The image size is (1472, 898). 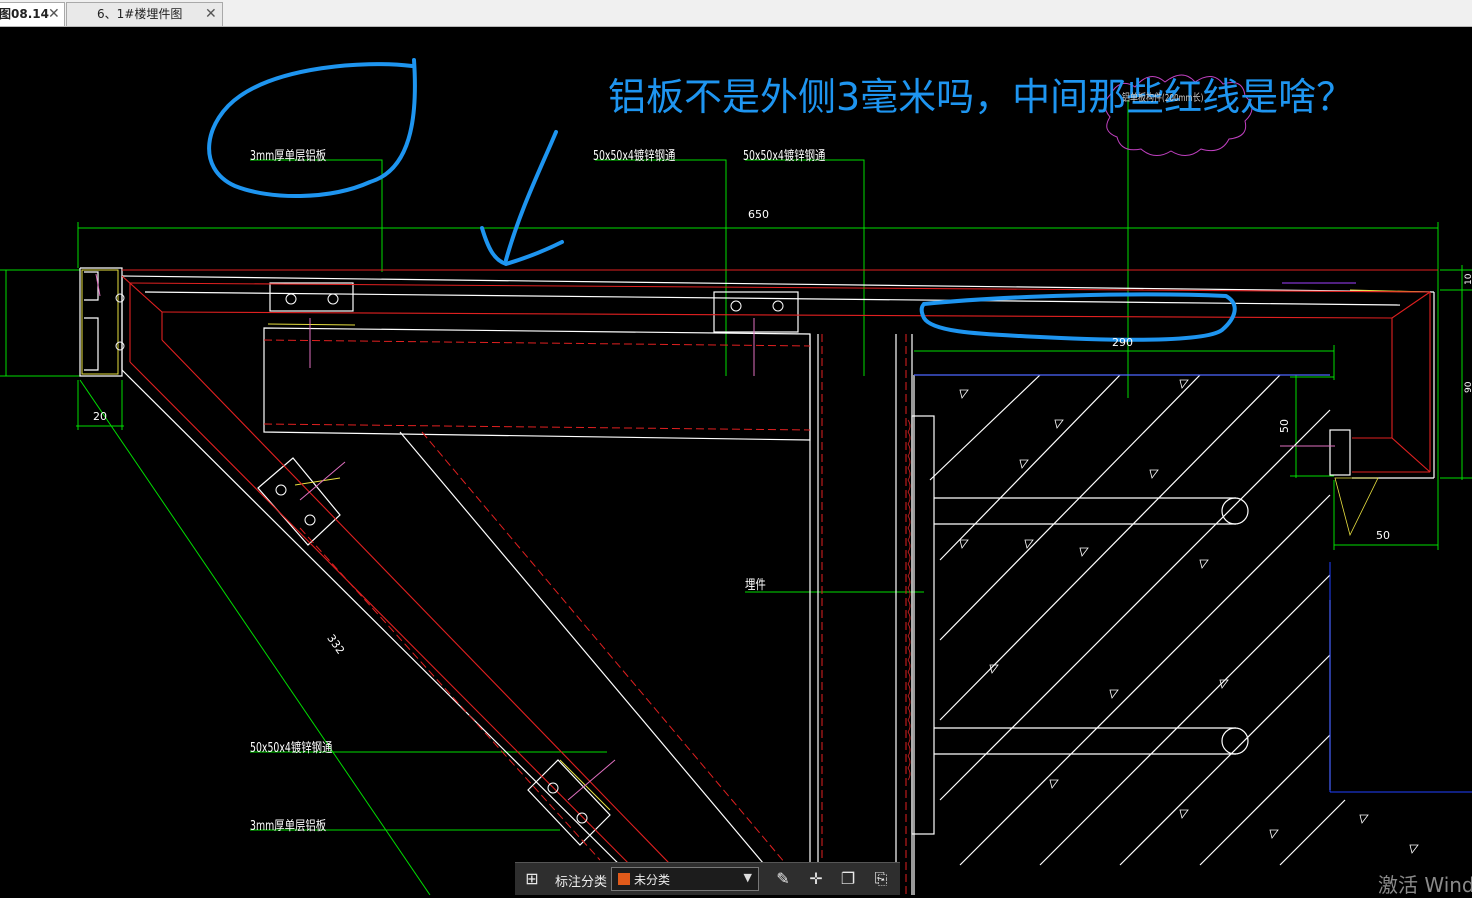 What do you see at coordinates (685, 879) in the screenshot?
I see `category-select: 未分类 ▼` at bounding box center [685, 879].